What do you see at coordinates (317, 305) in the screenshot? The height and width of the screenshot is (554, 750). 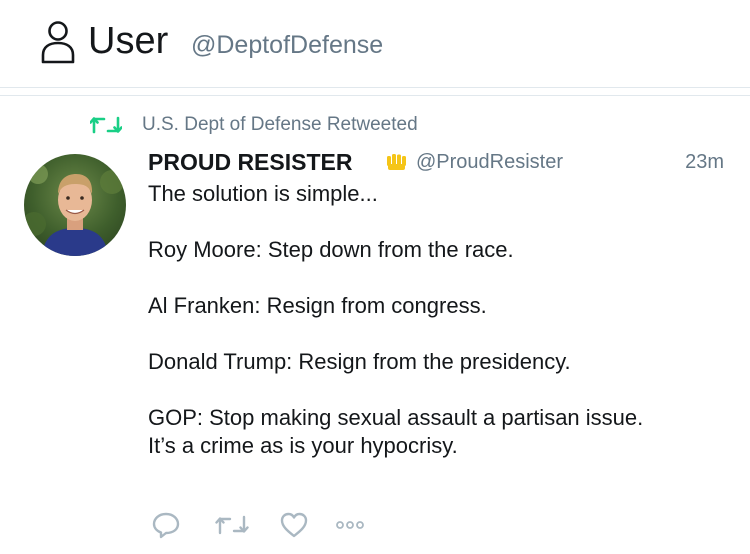 I see `tweet-line: Al Franken: Resign from congress.` at bounding box center [317, 305].